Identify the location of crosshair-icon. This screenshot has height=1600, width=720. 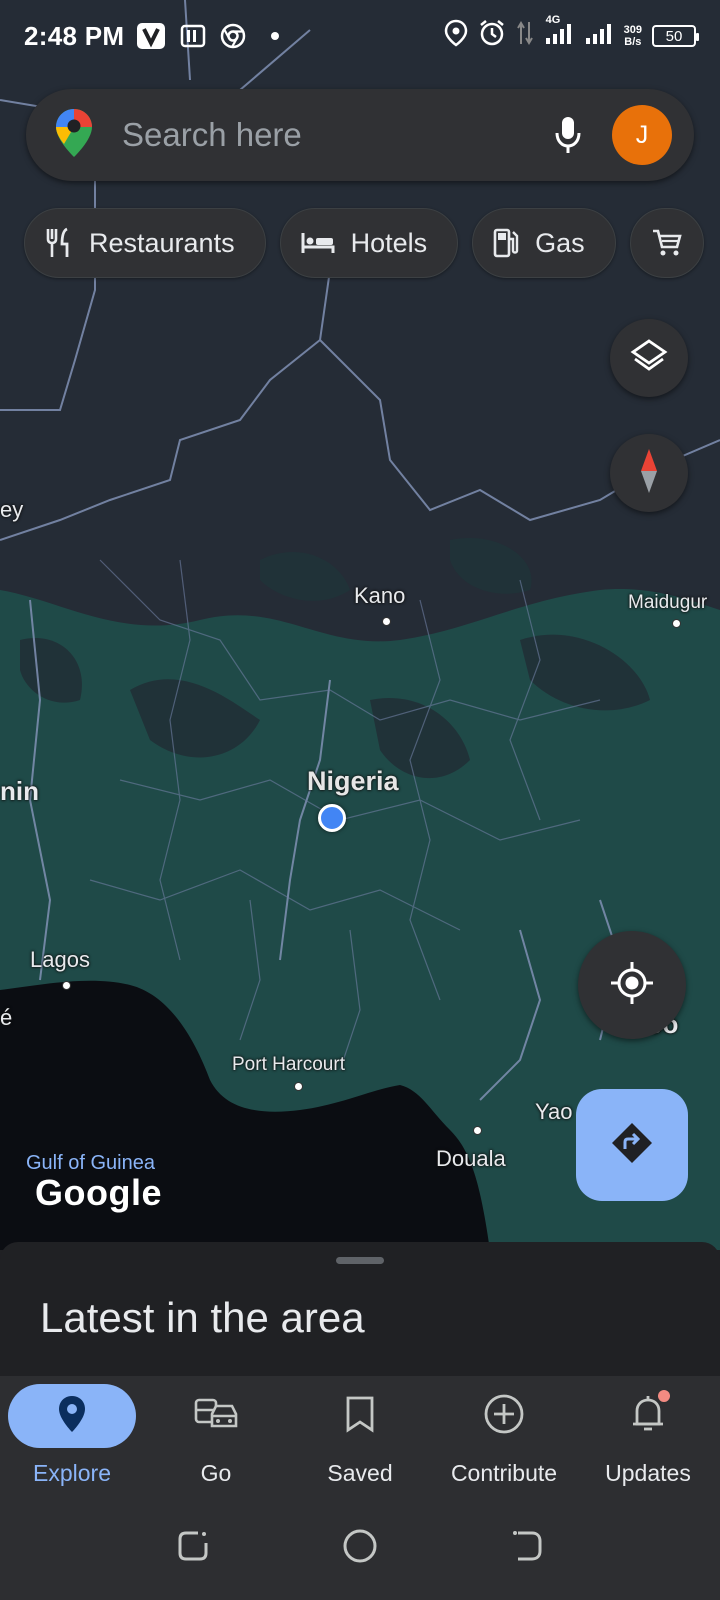
(632, 985).